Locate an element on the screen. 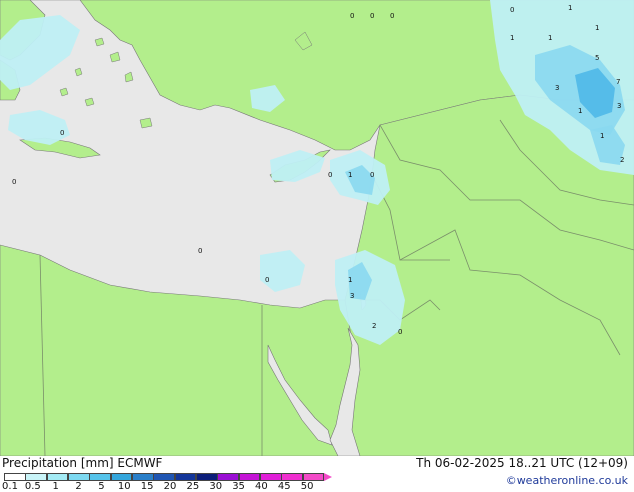 The height and width of the screenshot is (492, 634). legend-tick-label: 20 is located at coordinates (170, 486).